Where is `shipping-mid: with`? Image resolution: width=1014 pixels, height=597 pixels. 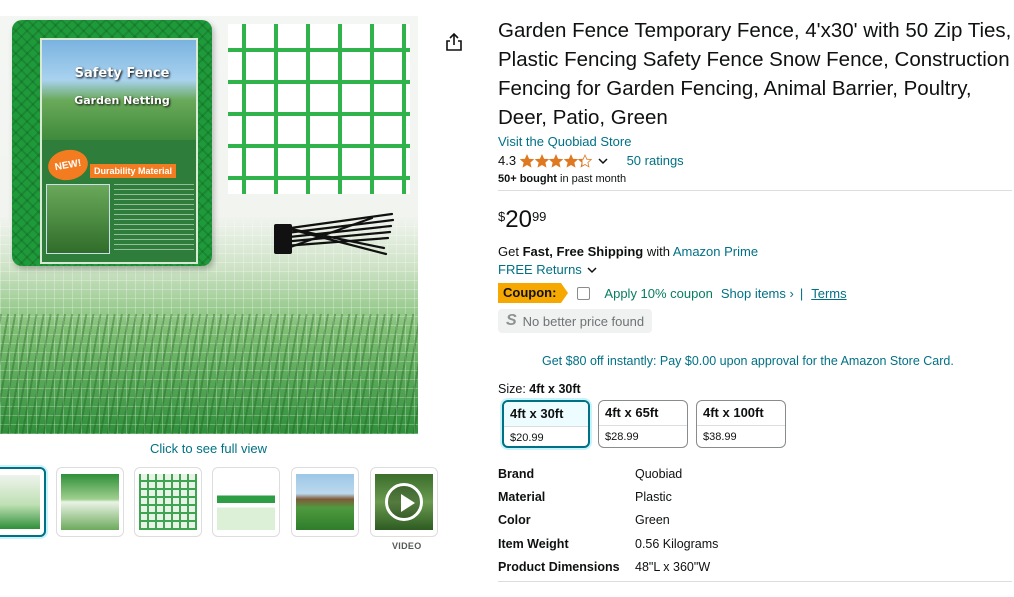
shipping-mid: with is located at coordinates (658, 251).